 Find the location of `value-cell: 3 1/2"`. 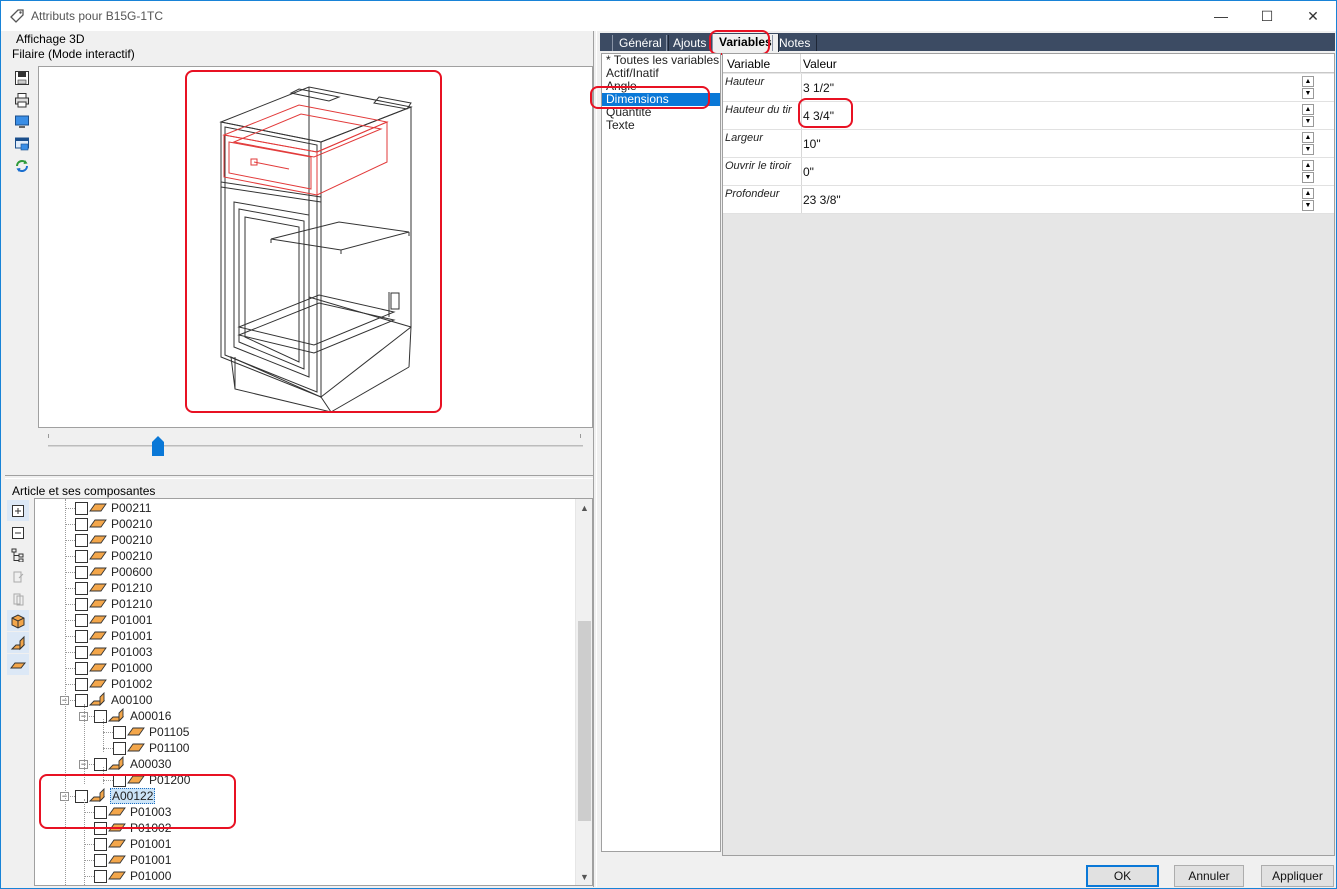

value-cell: 3 1/2" is located at coordinates (1048, 87).